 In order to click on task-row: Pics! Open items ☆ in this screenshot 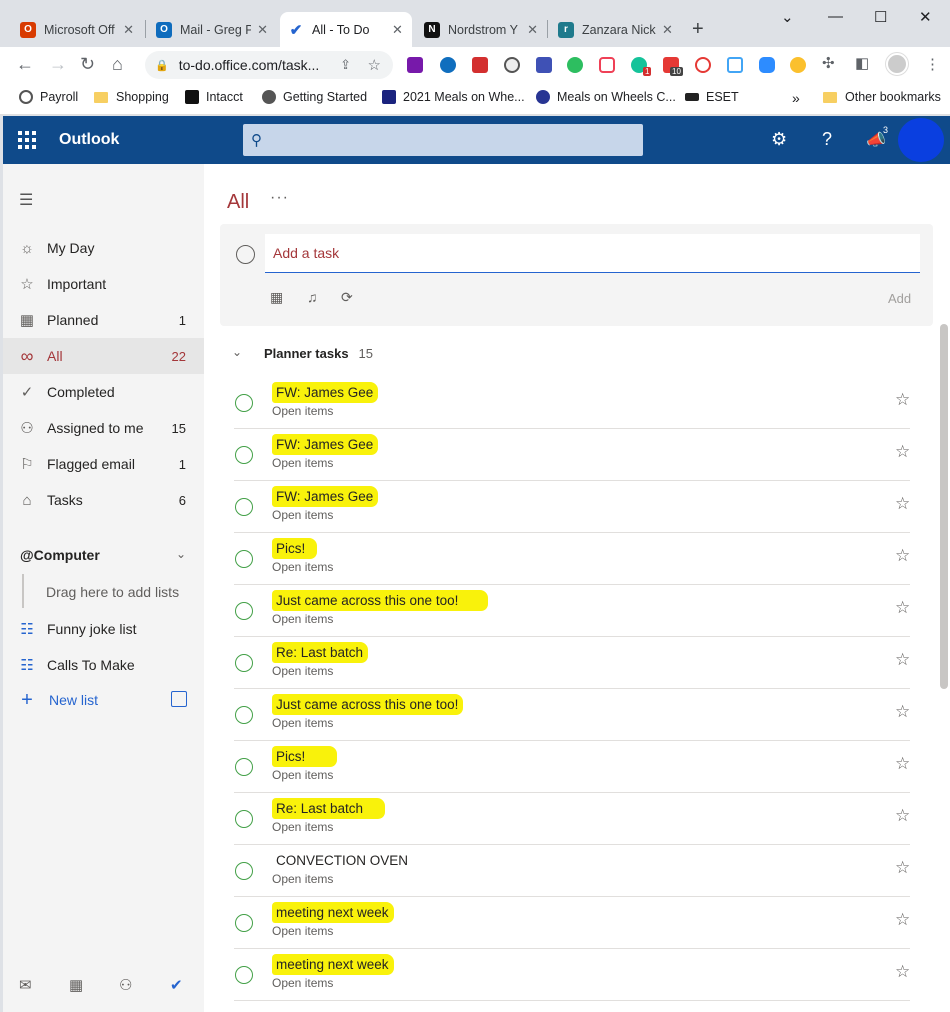, I will do `click(572, 767)`.